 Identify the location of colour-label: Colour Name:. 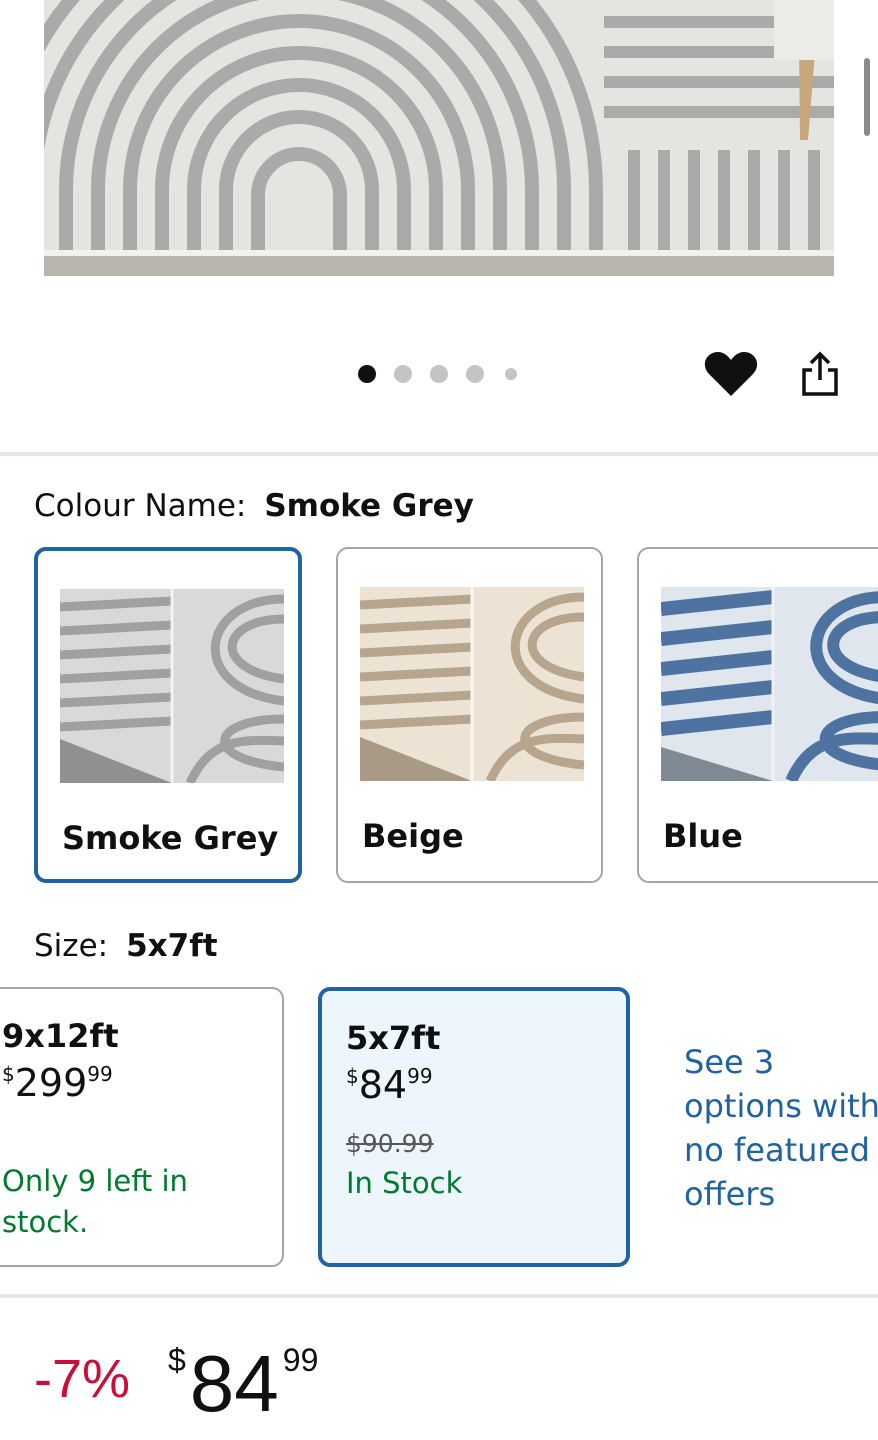
(140, 506).